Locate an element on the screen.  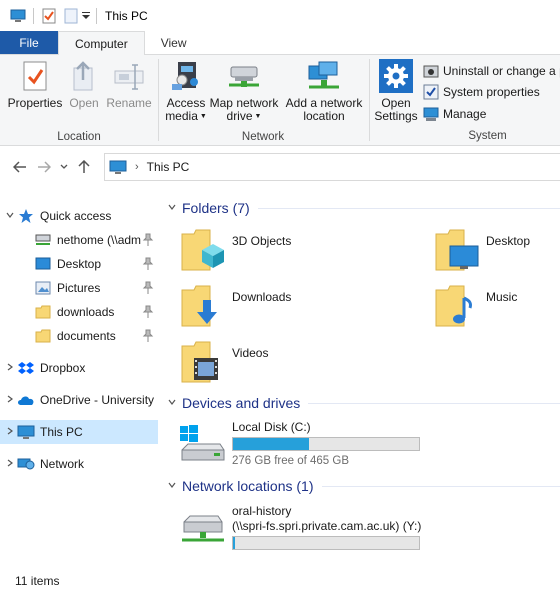
nav-documents: documents is located at coordinates (79, 336).